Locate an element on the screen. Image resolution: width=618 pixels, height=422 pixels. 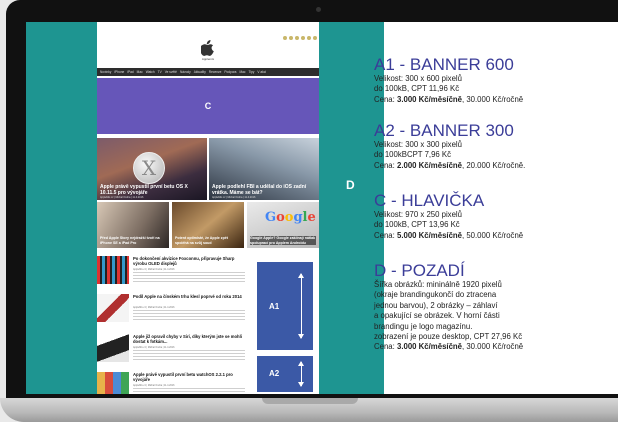
banner-a1-label: A1 is located at coordinates (274, 306).